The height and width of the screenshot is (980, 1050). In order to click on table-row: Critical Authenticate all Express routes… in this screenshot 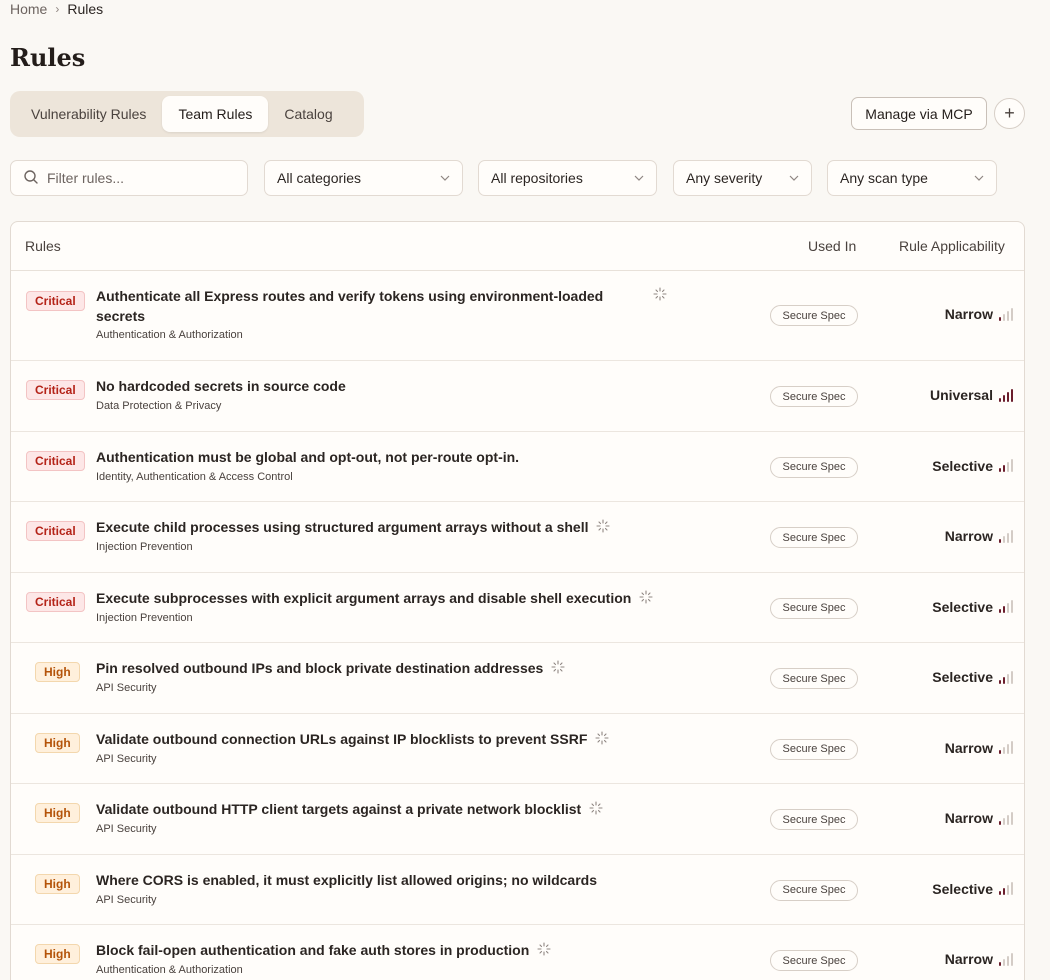, I will do `click(517, 316)`.